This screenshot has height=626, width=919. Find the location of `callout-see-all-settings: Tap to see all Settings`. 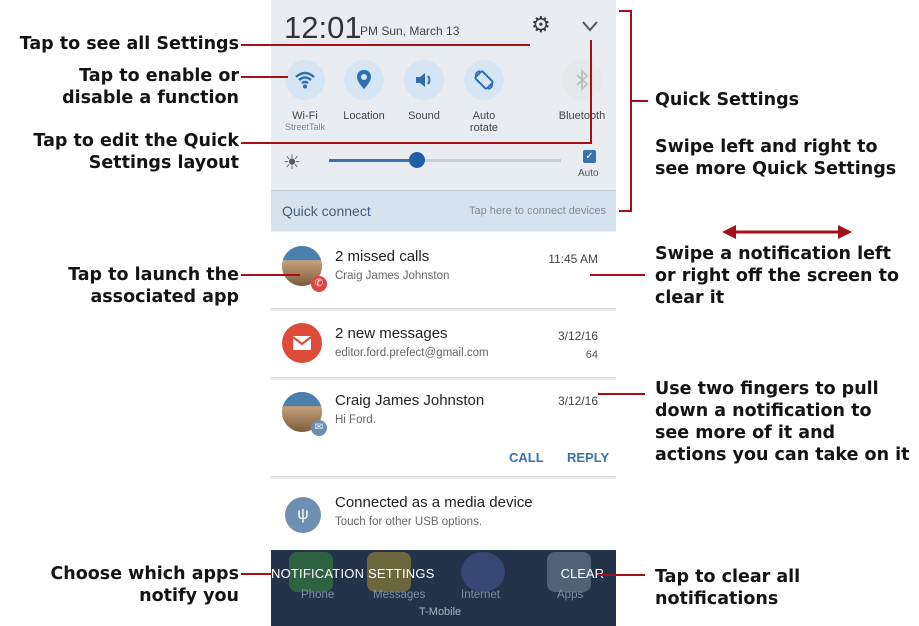

callout-see-all-settings: Tap to see all Settings is located at coordinates (129, 44).